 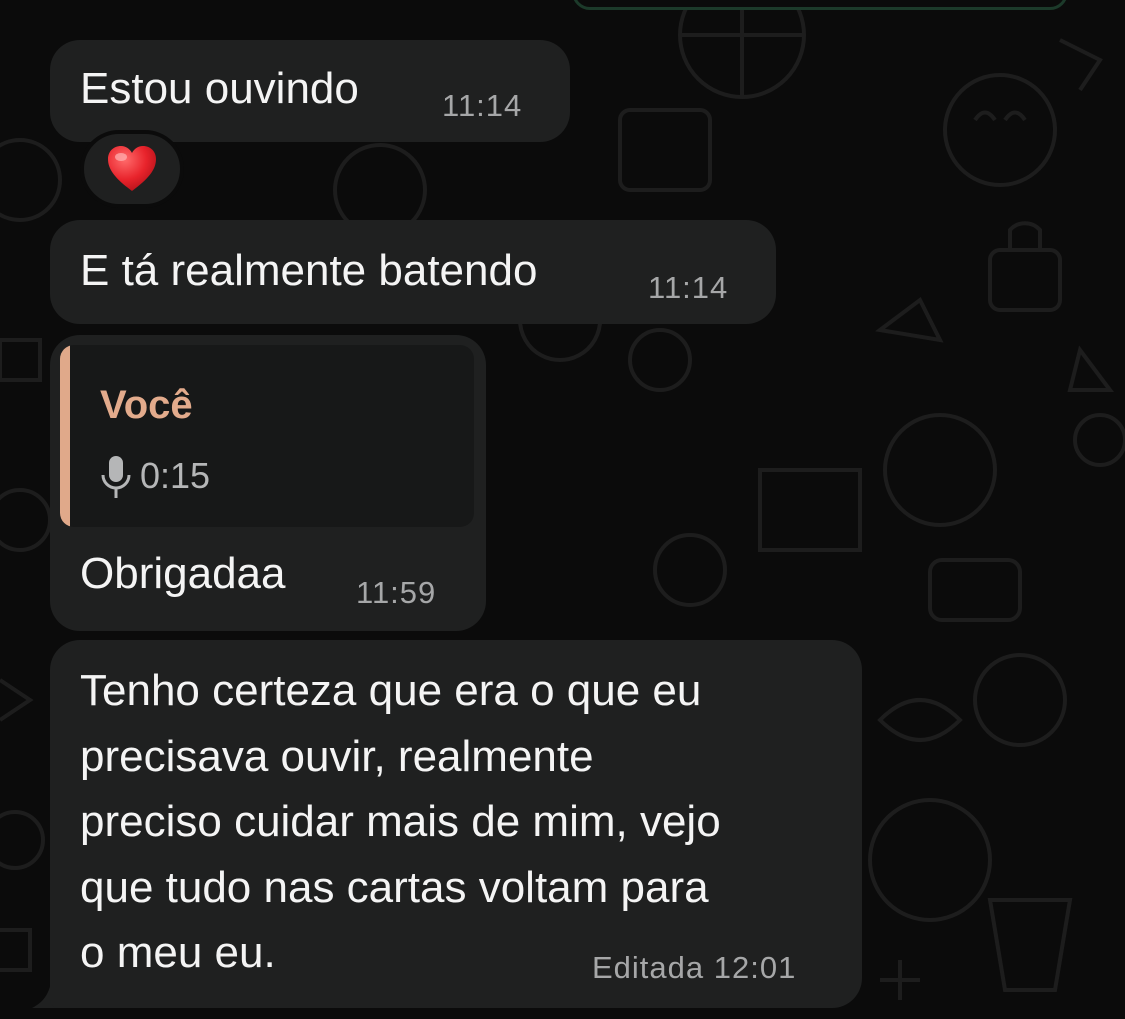 I want to click on incoming-reply-message: Você 0:15 Obrigadaa 11:59, so click(x=268, y=483).